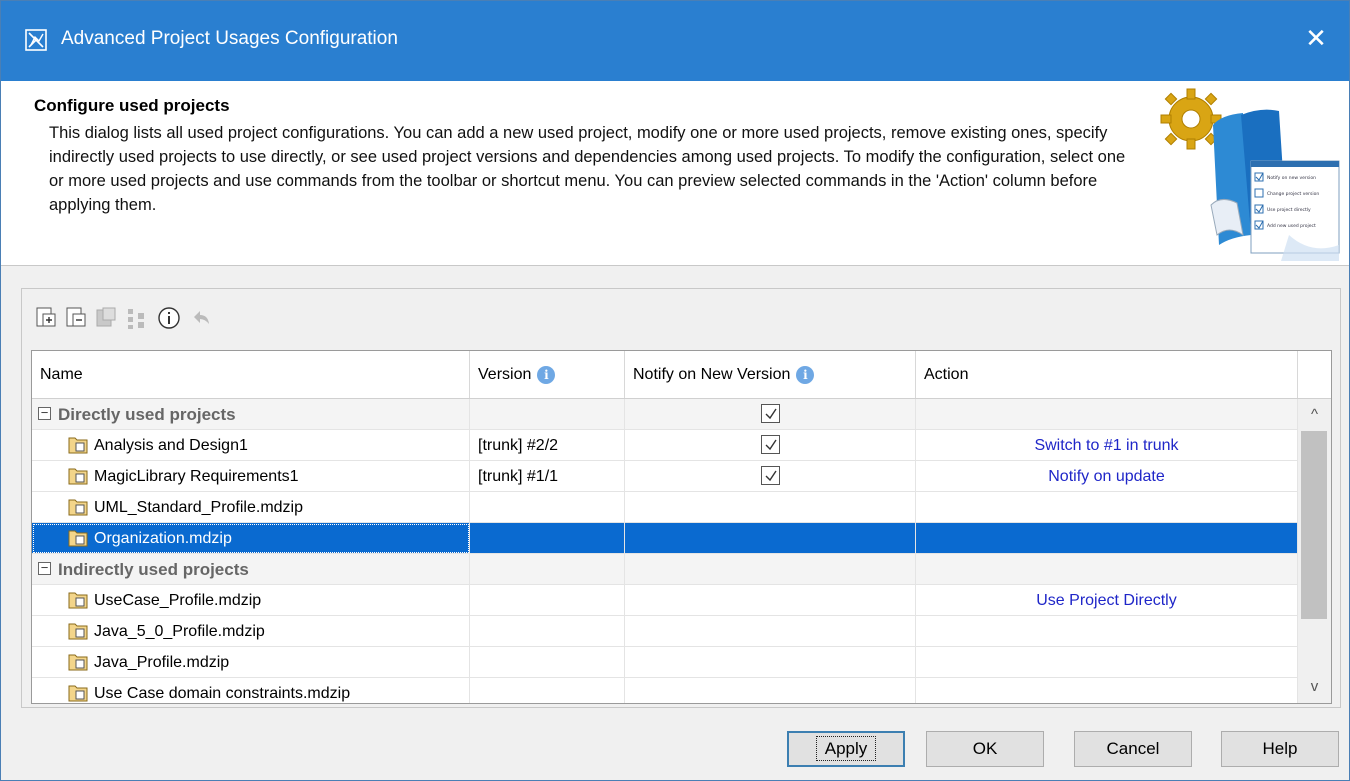 This screenshot has height=781, width=1350. I want to click on close-button: ✕, so click(1316, 38).